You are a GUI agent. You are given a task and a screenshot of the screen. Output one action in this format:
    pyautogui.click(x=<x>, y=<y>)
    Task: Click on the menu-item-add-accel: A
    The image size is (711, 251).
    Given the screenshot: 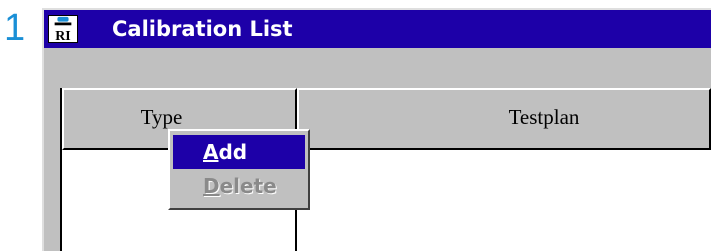 What is the action you would take?
    pyautogui.click(x=211, y=152)
    